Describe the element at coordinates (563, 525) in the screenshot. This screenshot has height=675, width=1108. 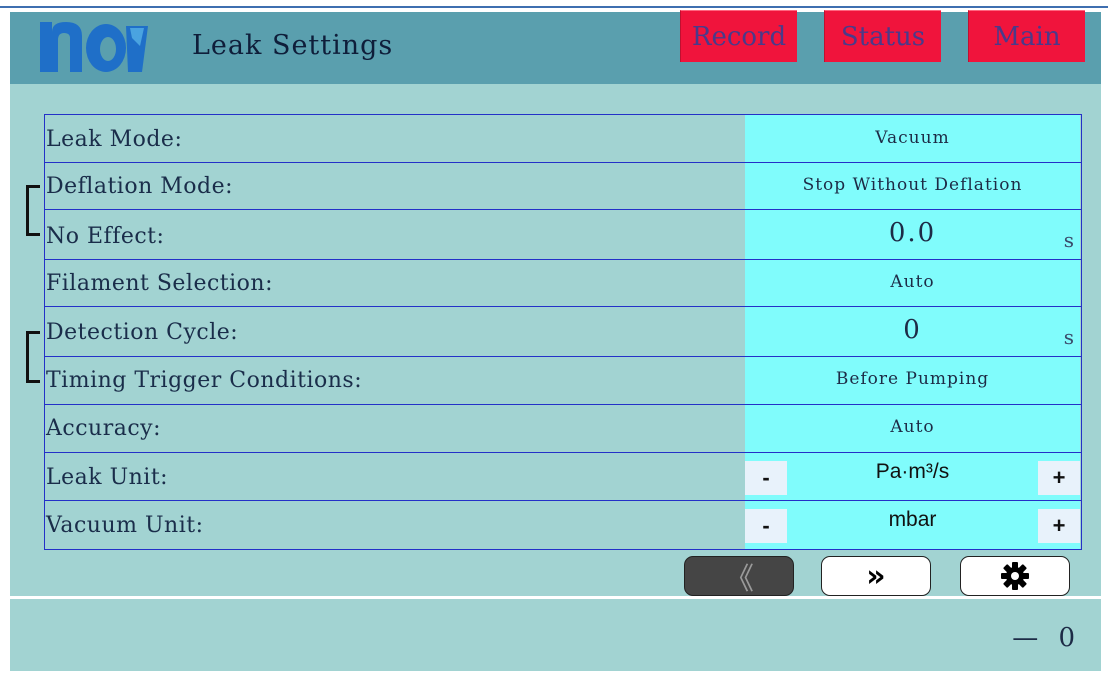
I see `setting-row-vacuum-unit: Vacuum Unit: - mbar +` at that location.